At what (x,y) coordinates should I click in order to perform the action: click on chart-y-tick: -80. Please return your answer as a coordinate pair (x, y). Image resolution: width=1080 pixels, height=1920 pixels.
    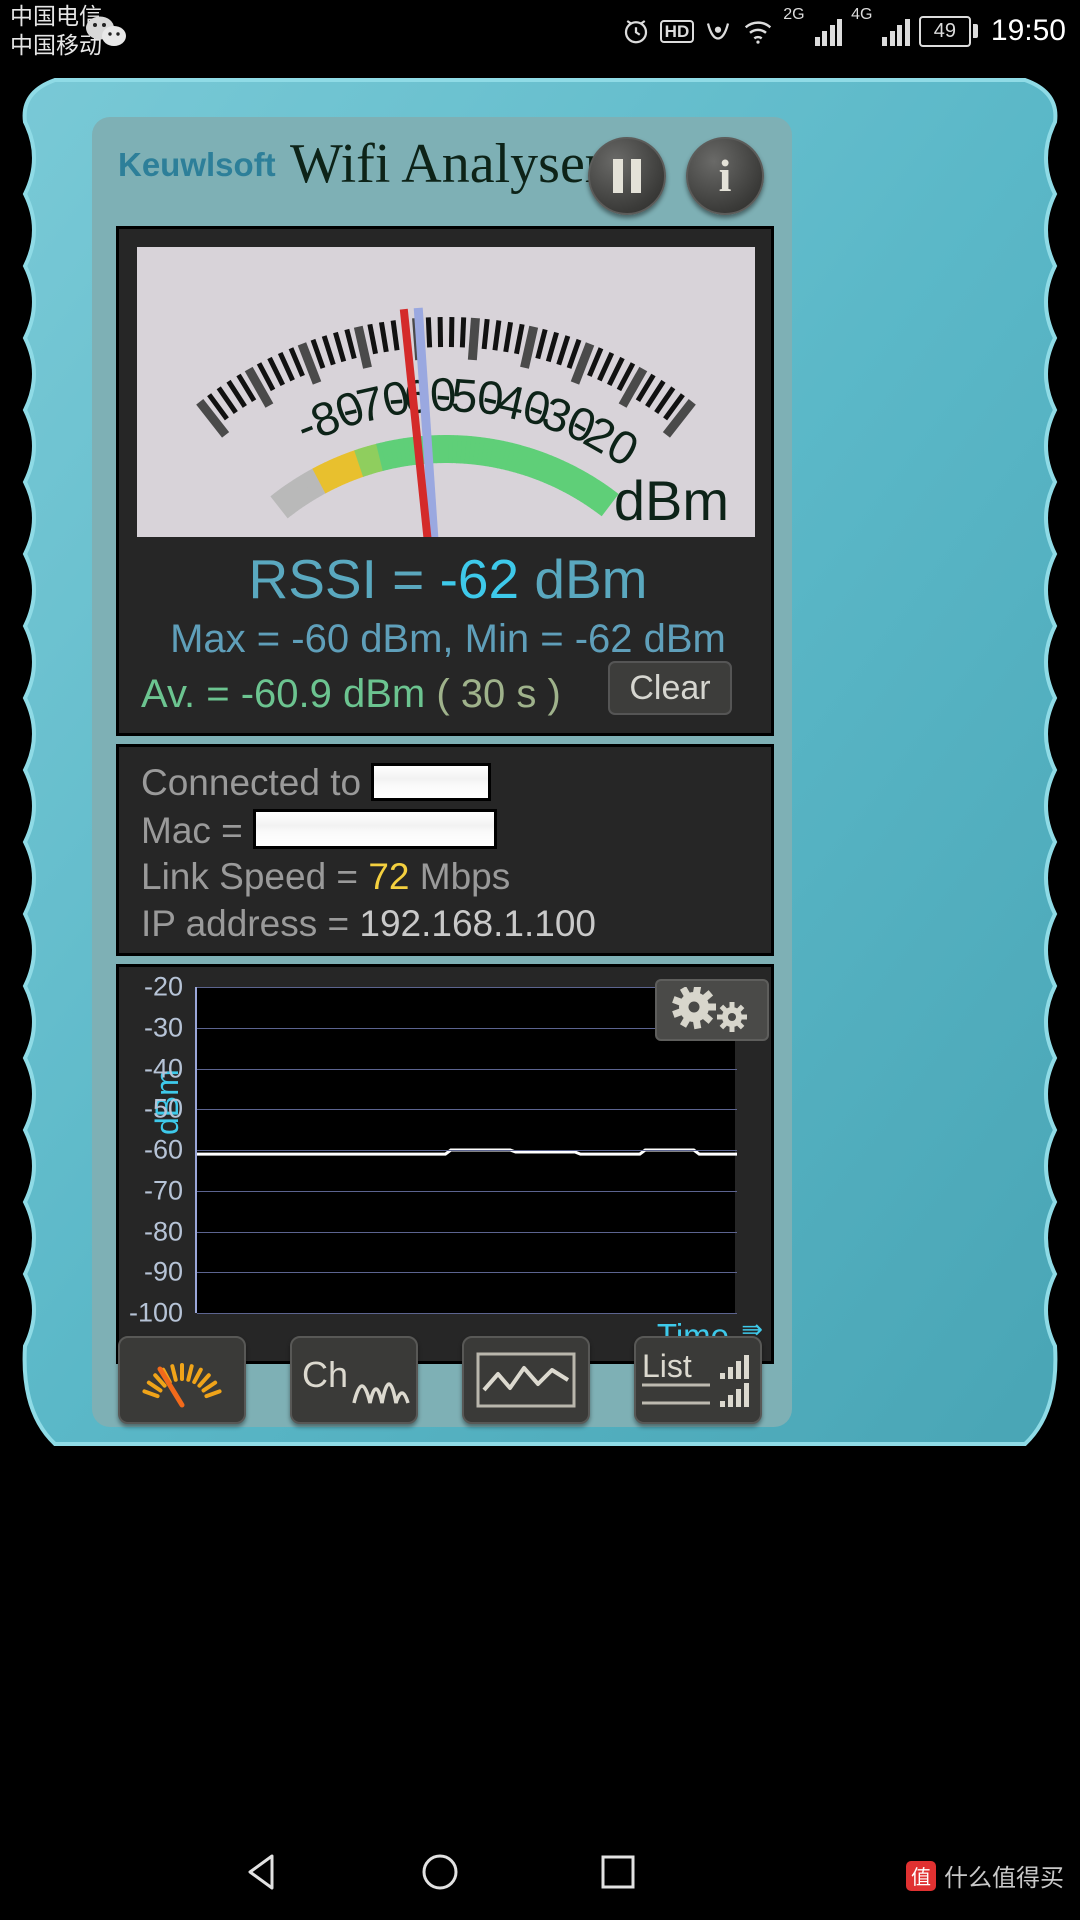
    Looking at the image, I should click on (163, 1231).